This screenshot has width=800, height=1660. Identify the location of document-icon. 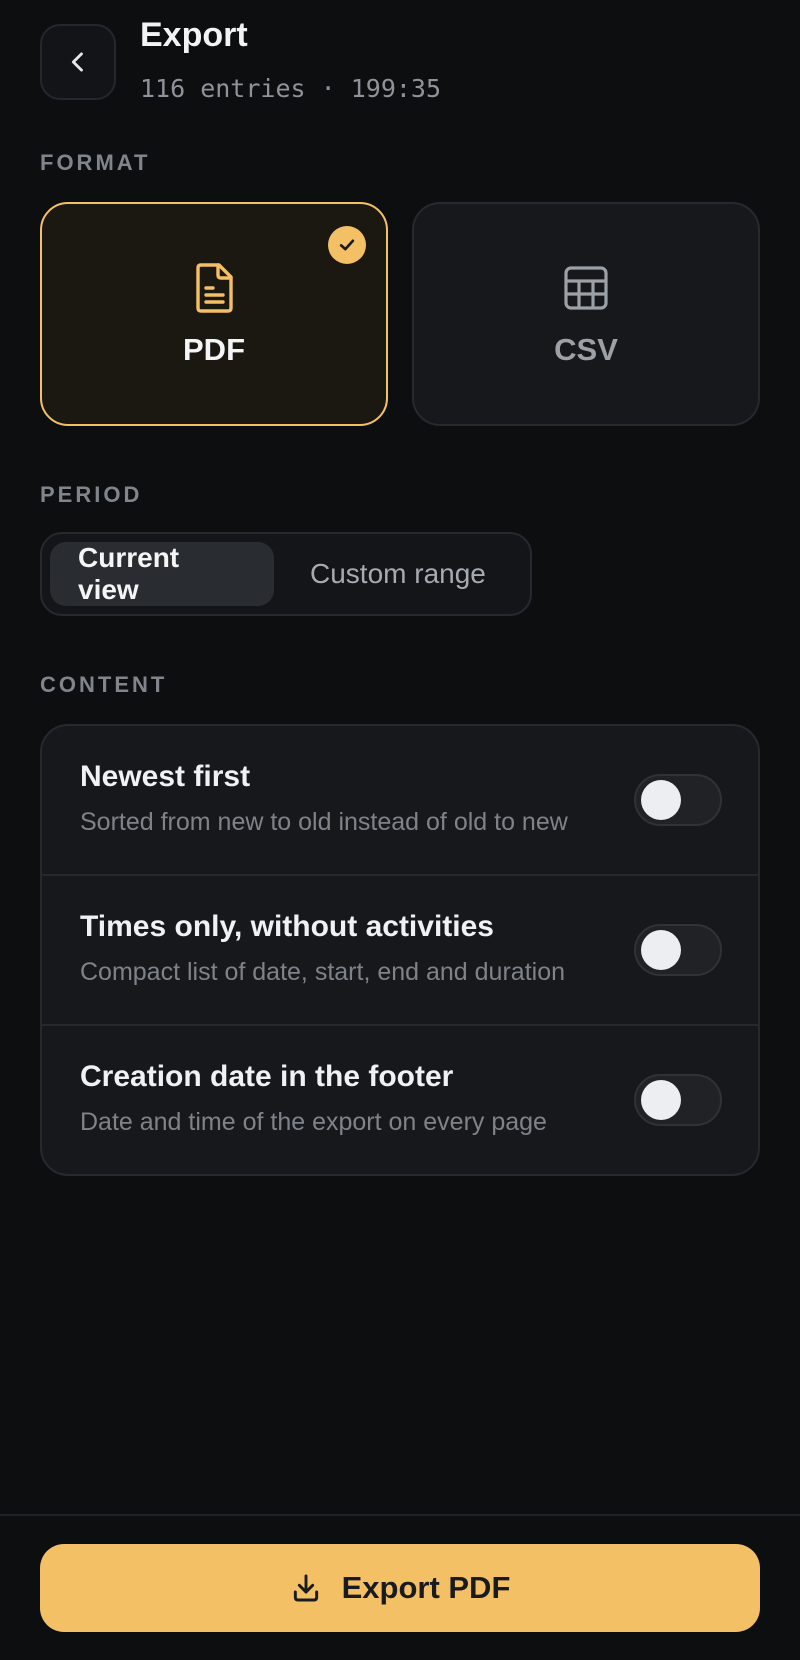
(214, 288).